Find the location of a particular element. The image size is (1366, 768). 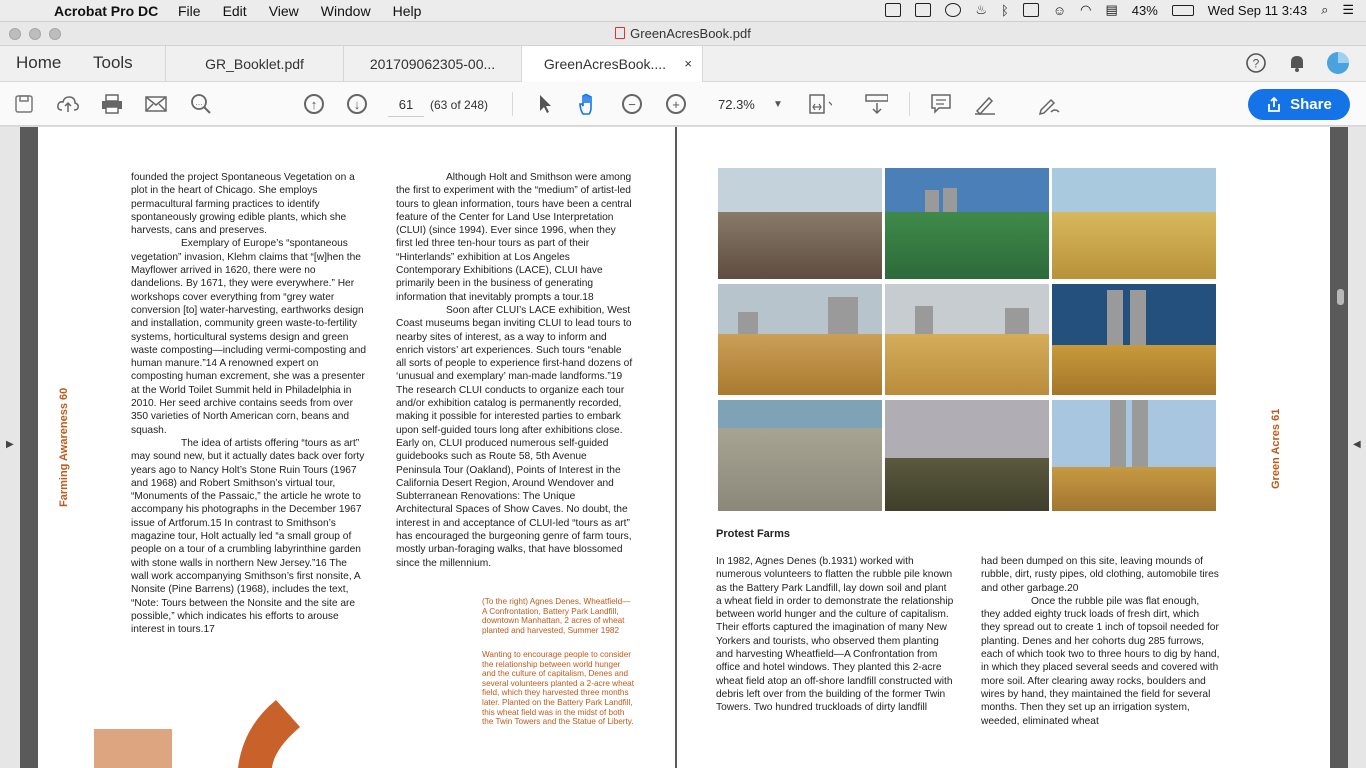

minus-icon: − is located at coordinates (632, 104).